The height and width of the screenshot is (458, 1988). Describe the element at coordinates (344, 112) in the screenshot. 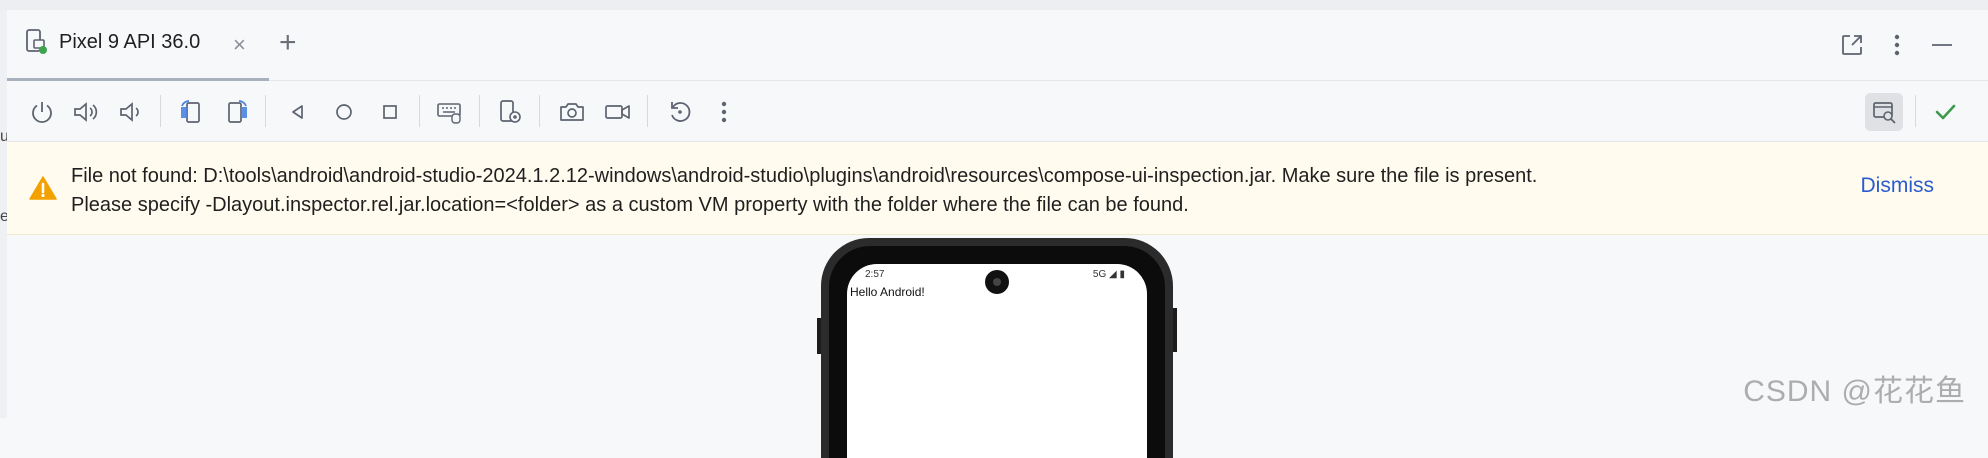

I see `home-icon` at that location.